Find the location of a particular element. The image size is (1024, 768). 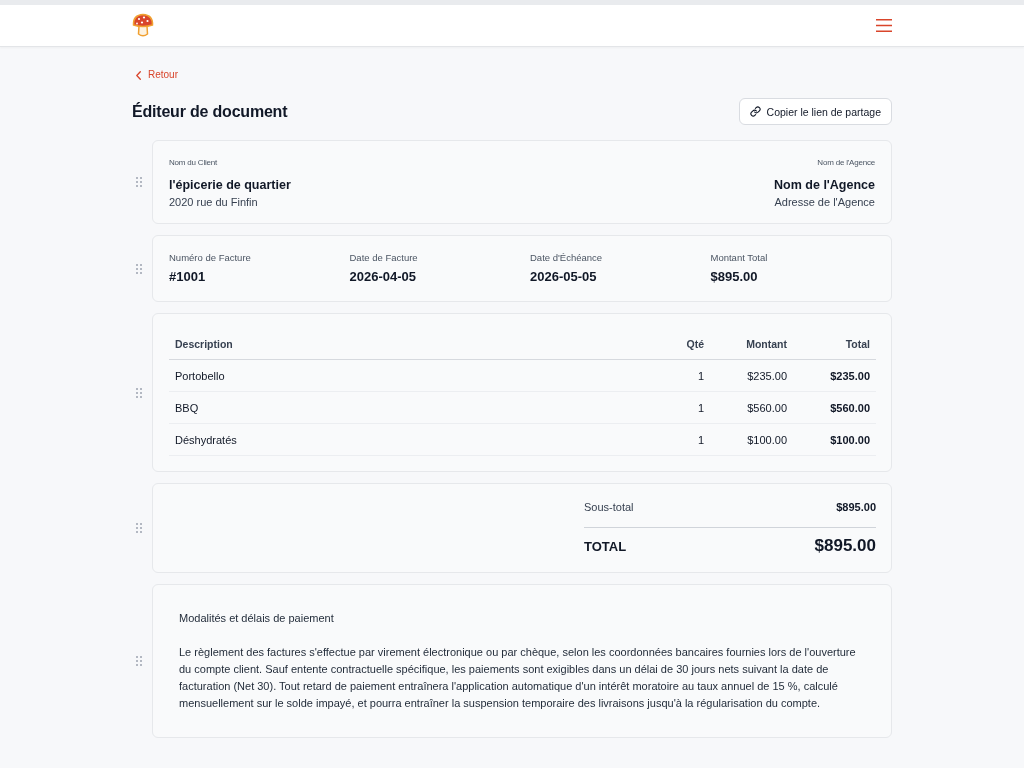

table-cell: Déshydratés is located at coordinates (399, 440).